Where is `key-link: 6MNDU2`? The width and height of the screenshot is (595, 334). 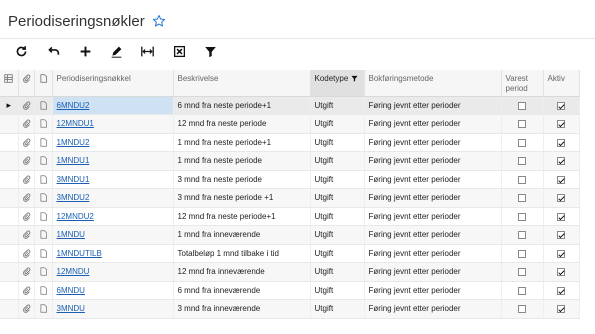 key-link: 6MNDU2 is located at coordinates (73, 105).